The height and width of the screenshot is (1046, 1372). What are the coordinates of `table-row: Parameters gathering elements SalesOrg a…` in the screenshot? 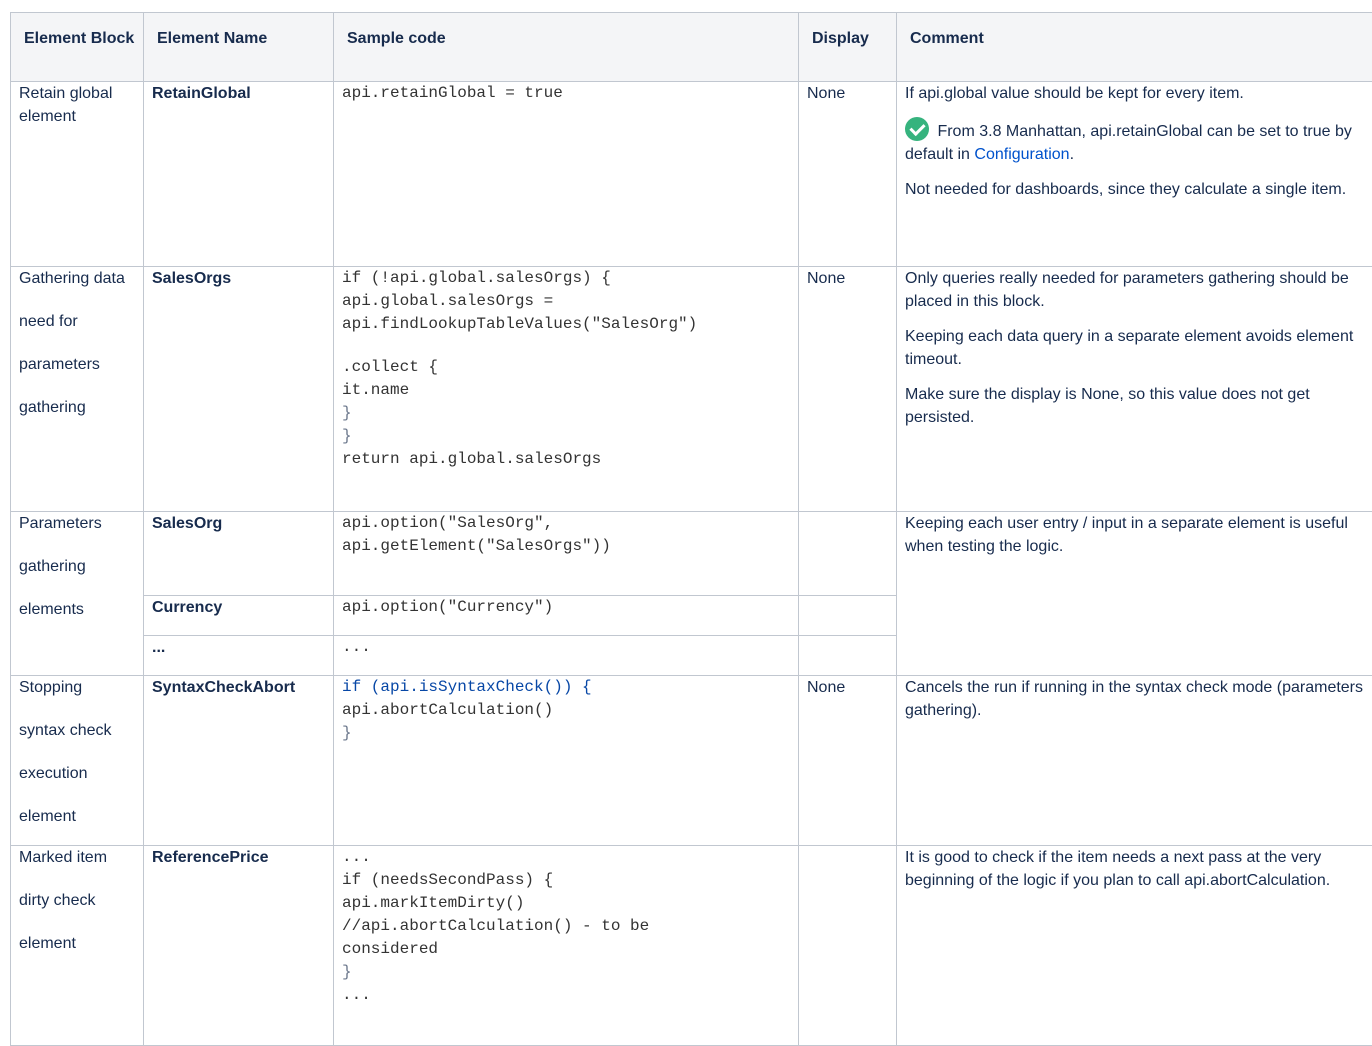 It's located at (691, 554).